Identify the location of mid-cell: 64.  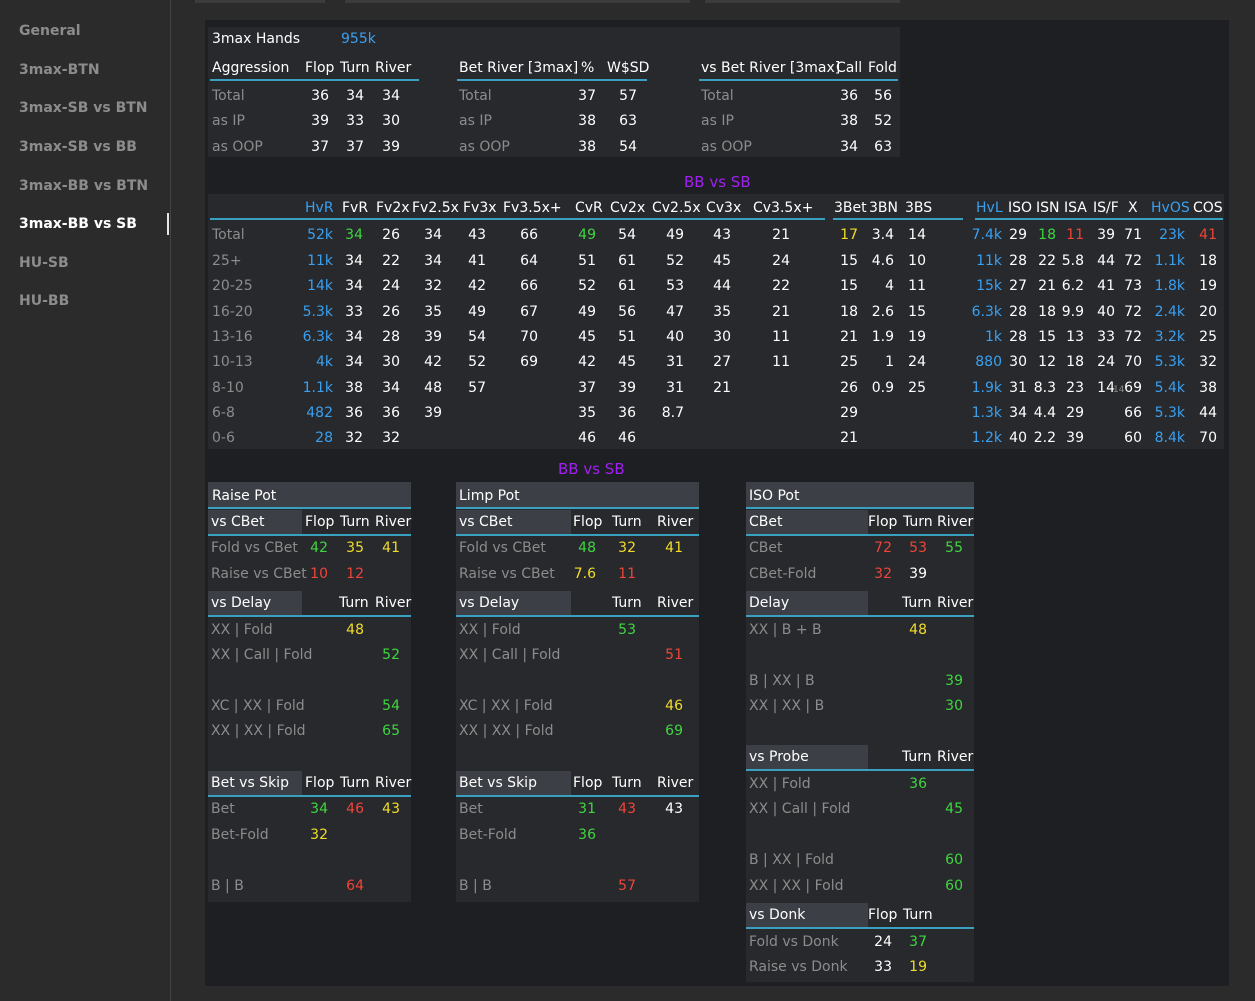
(529, 261).